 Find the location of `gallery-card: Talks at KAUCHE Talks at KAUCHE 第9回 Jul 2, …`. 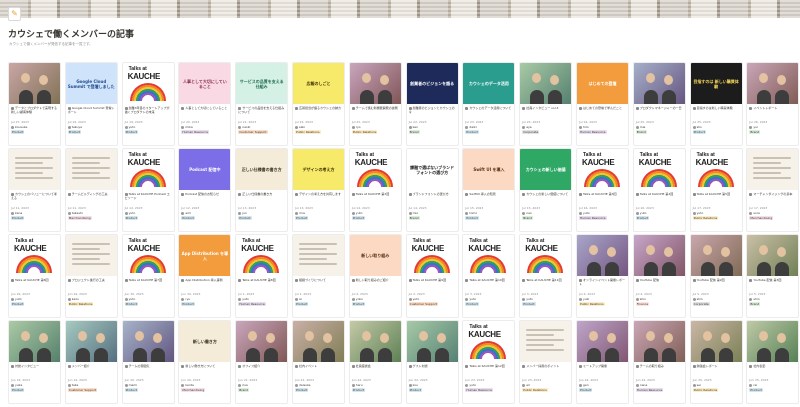

gallery-card: Talks at KAUCHE Talks at KAUCHE 第9回 Jul 2, … is located at coordinates (432, 276).